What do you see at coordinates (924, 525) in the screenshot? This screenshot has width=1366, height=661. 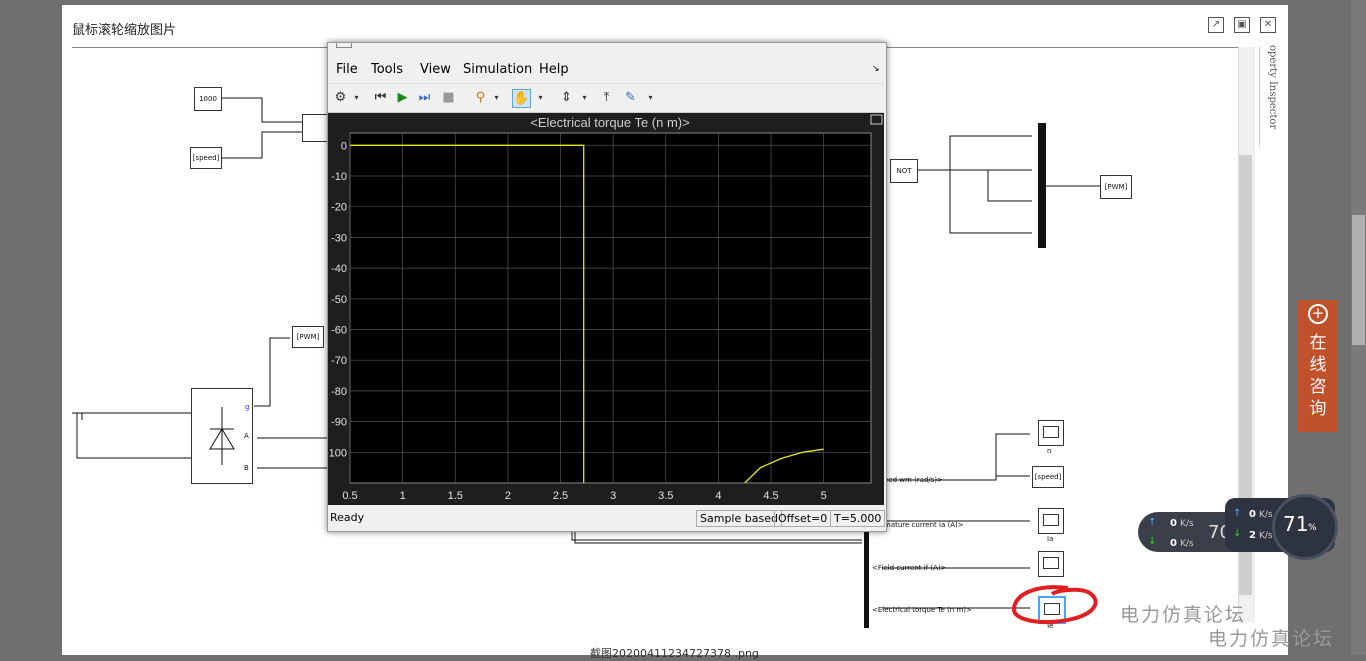 I see `signal-armature-label: mature current ia (A)>` at bounding box center [924, 525].